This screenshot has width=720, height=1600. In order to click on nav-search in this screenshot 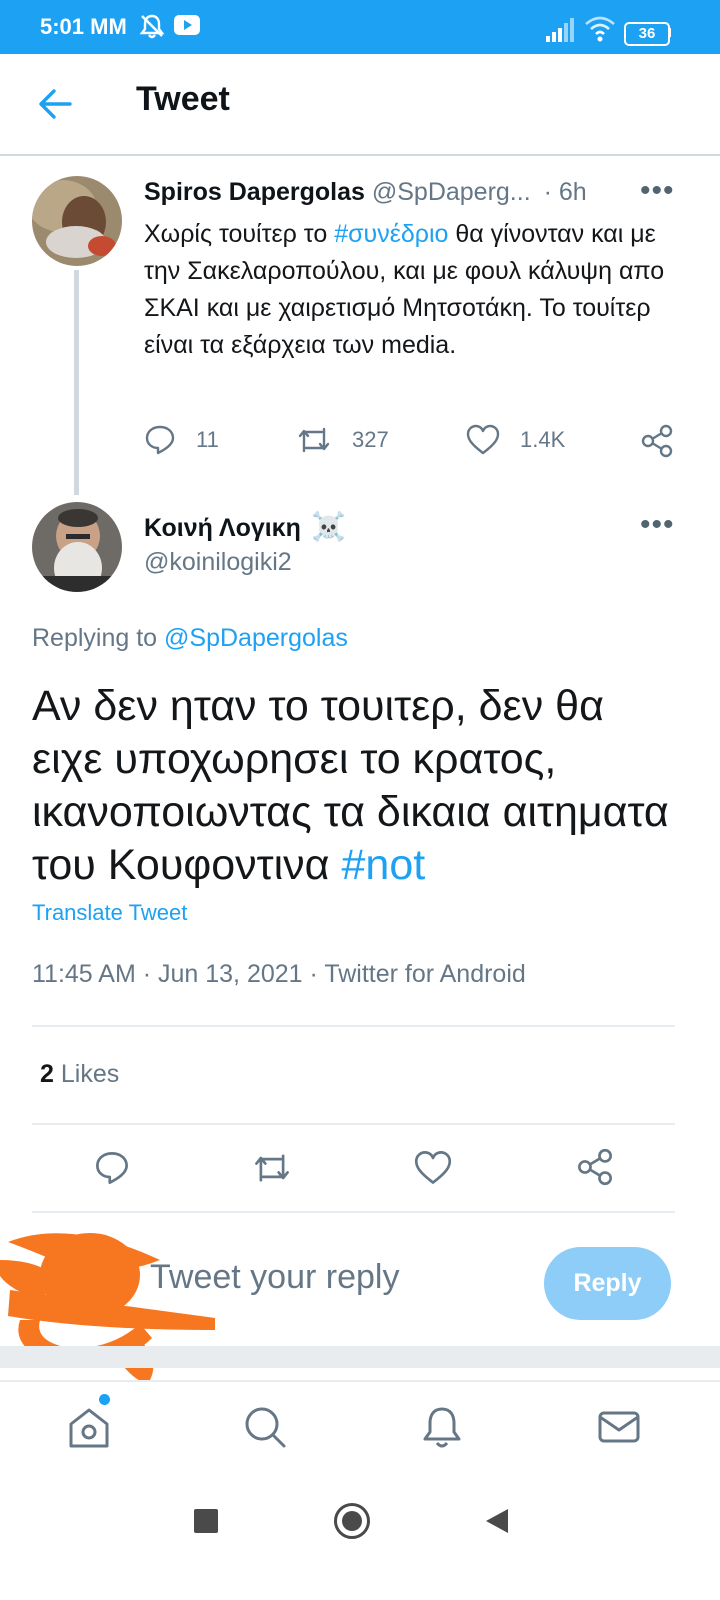, I will do `click(265, 1429)`.